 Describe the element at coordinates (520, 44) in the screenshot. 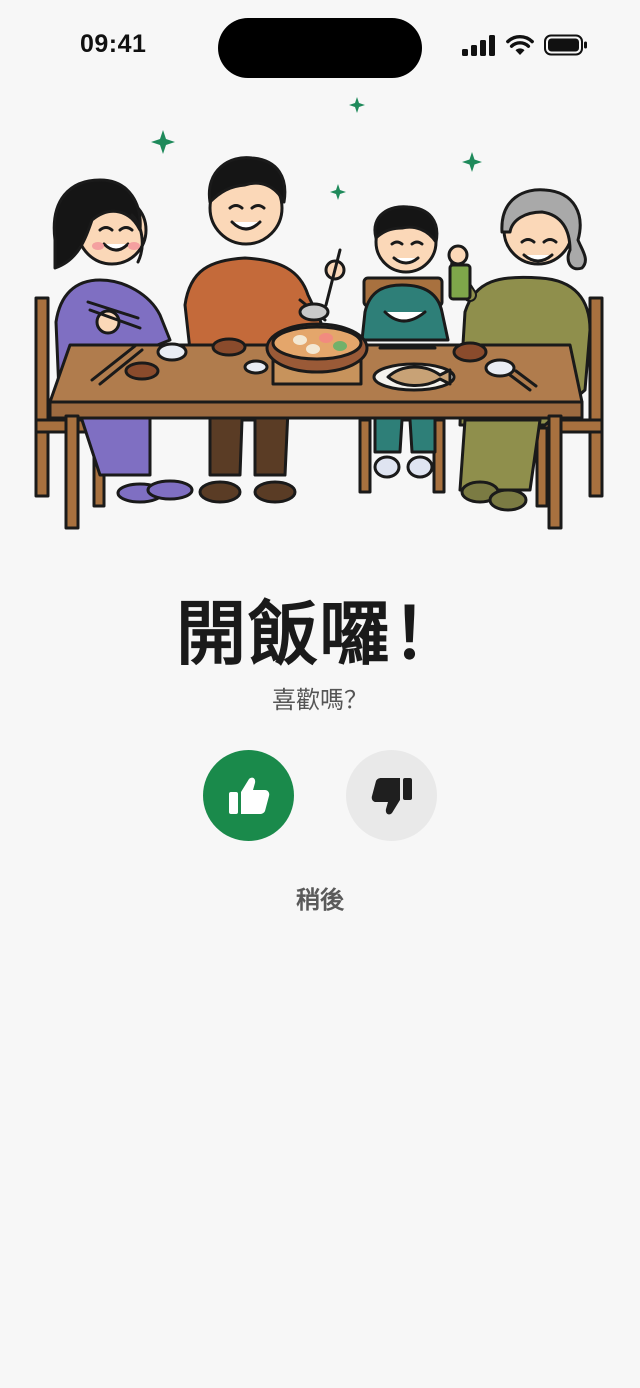

I see `wifi-icon` at that location.